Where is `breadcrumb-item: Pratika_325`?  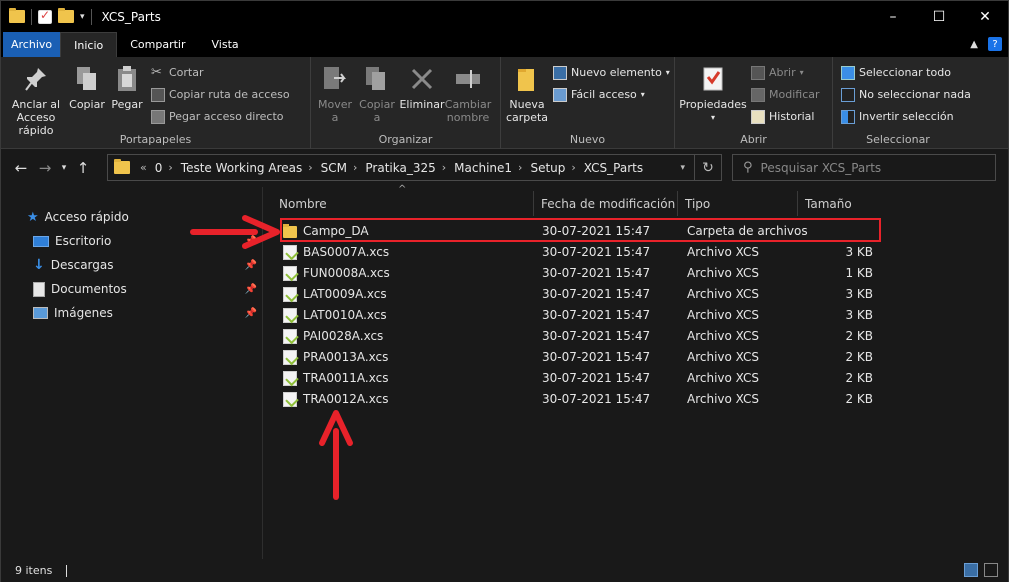
breadcrumb-item: Pratika_325 is located at coordinates (400, 168).